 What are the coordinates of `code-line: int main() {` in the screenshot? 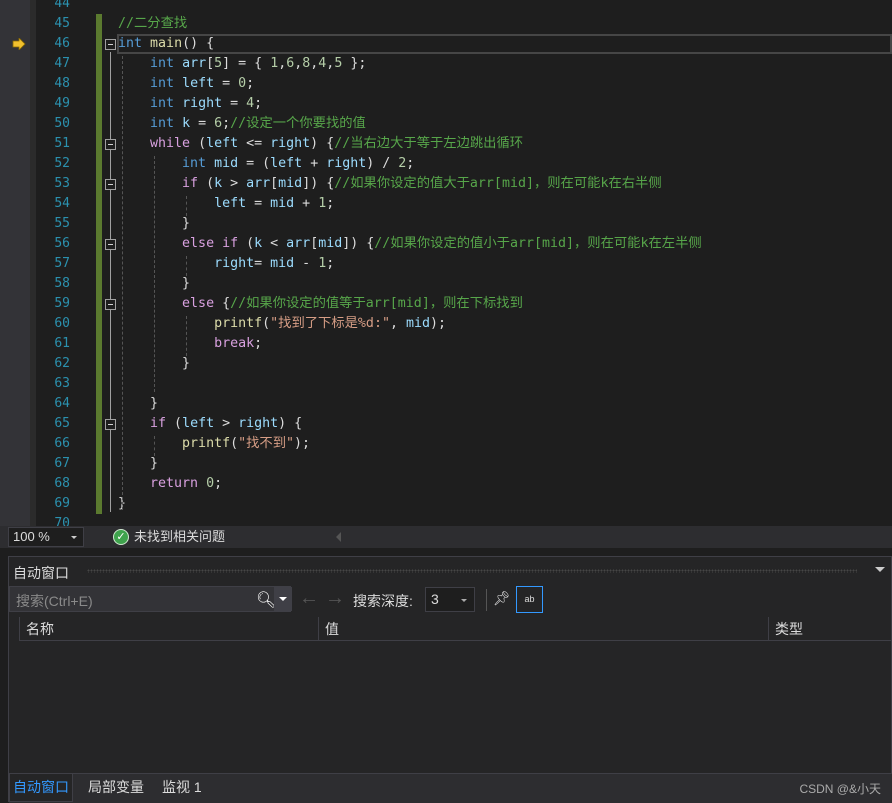 It's located at (166, 44).